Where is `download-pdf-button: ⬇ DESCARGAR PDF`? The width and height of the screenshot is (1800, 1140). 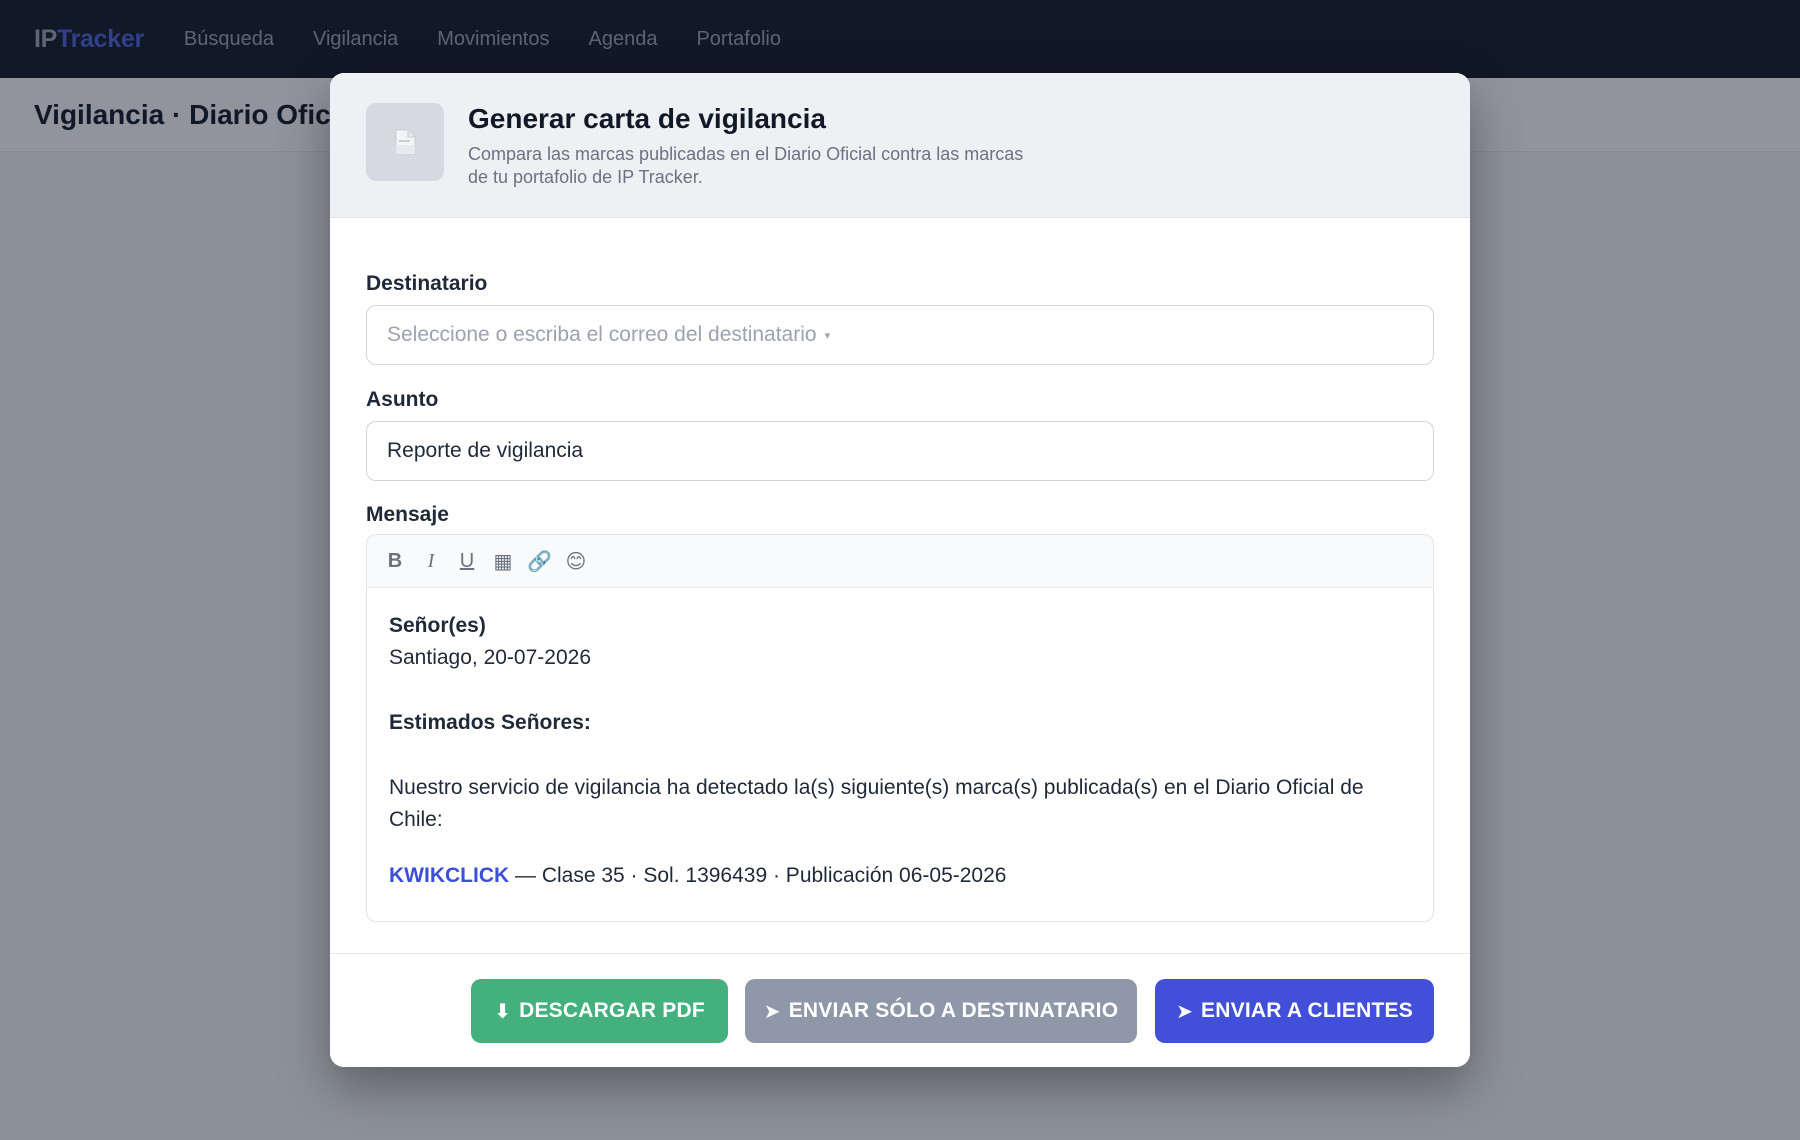 download-pdf-button: ⬇ DESCARGAR PDF is located at coordinates (599, 1011).